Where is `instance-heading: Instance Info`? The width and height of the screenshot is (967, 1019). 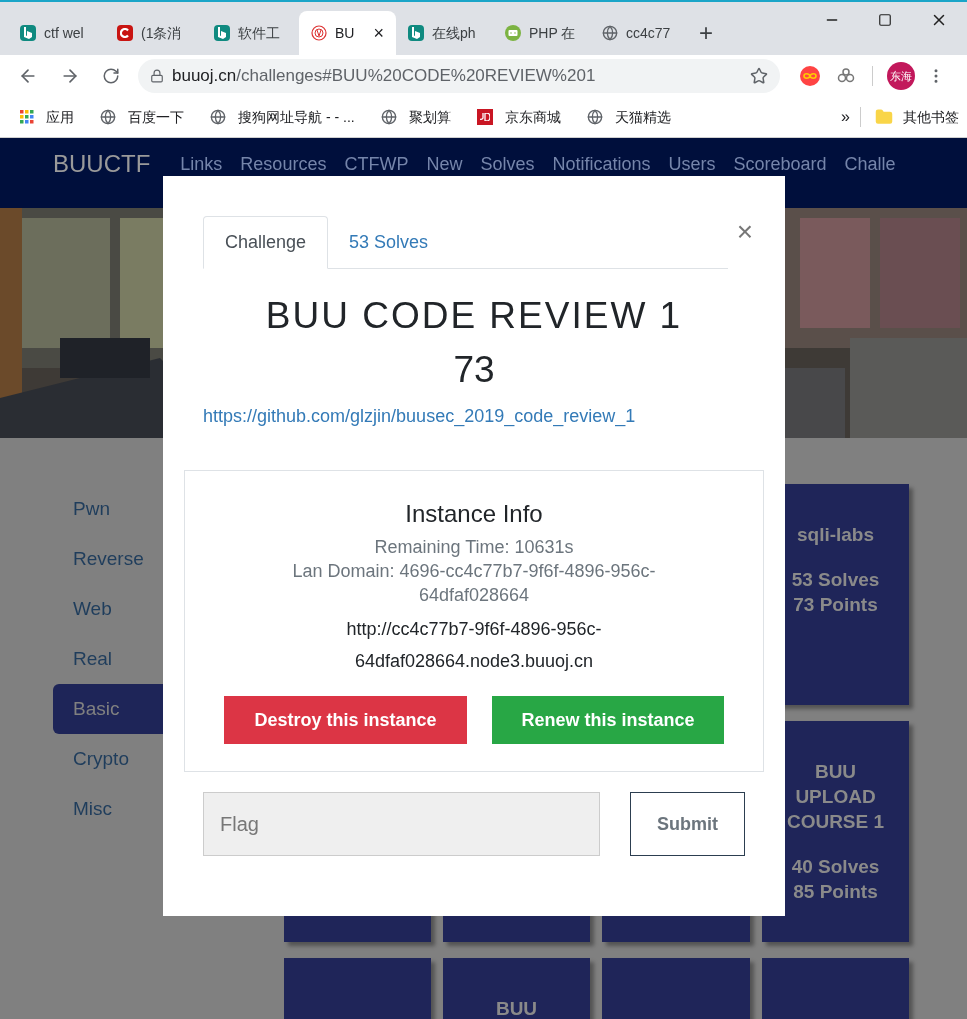 instance-heading: Instance Info is located at coordinates (474, 514).